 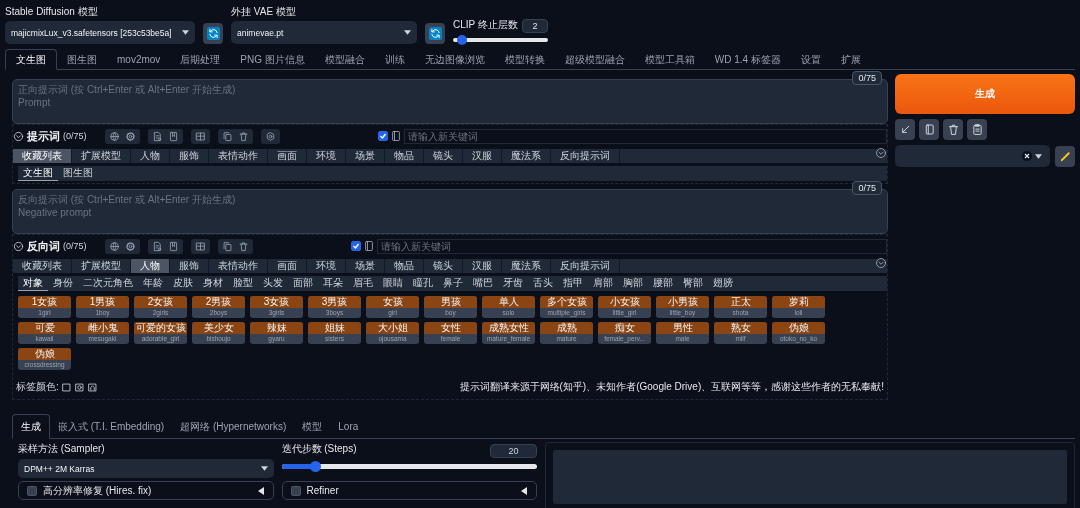 I want to click on subcategory-tab: 眉毛, so click(x=363, y=283).